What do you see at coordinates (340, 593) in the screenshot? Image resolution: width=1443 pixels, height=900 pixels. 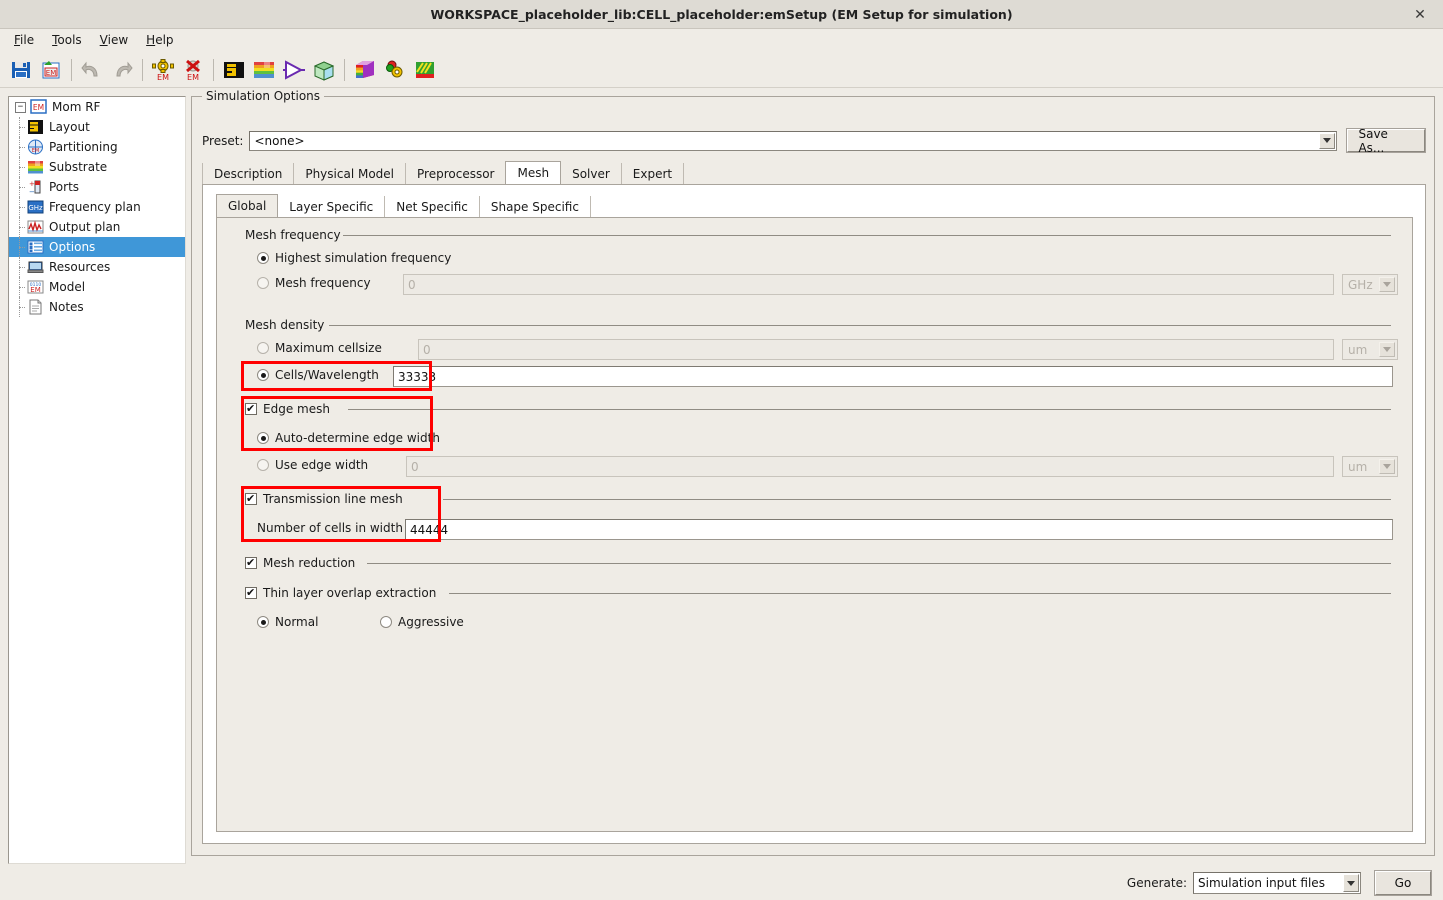 I see `thin-layer-overlap-checkbox-row: Thin layer overlap extraction` at bounding box center [340, 593].